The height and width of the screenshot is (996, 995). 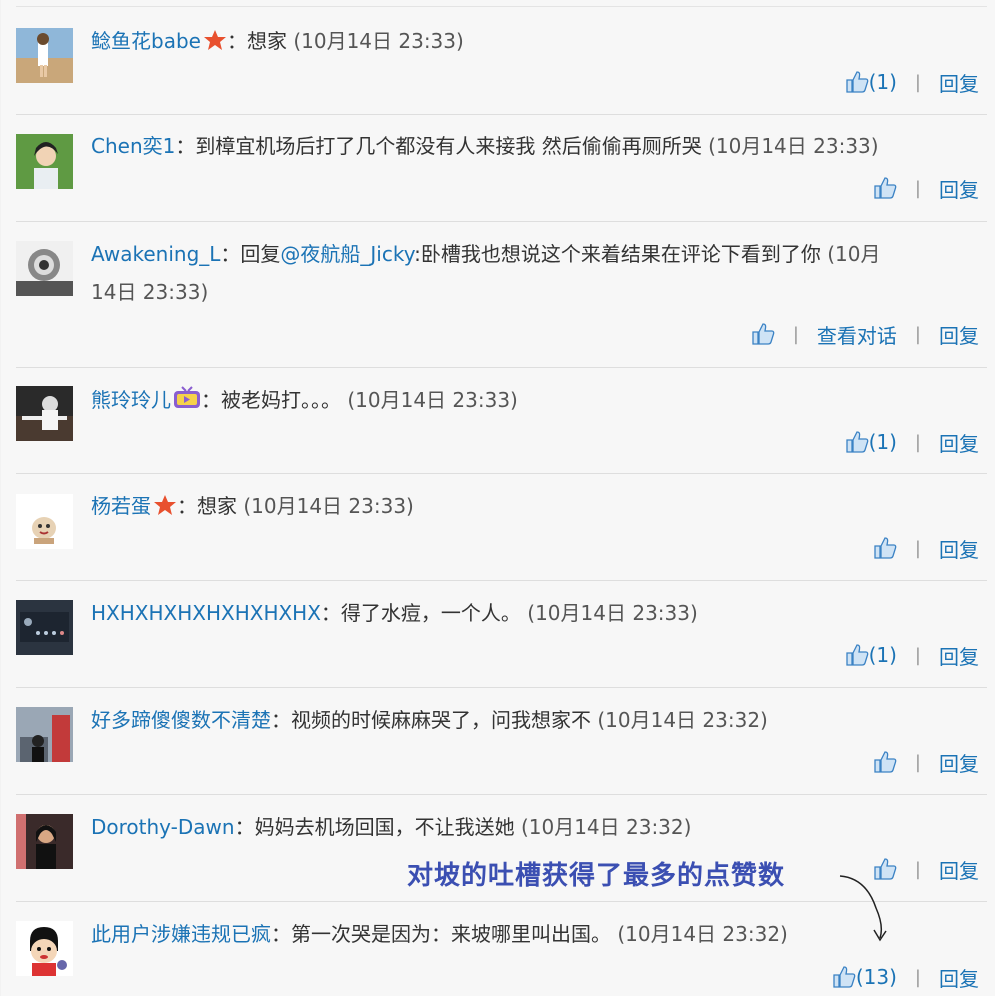 I want to click on comment-text: 鲶鱼花babe ：想家 (10月14日 23:33), so click(x=530, y=42).